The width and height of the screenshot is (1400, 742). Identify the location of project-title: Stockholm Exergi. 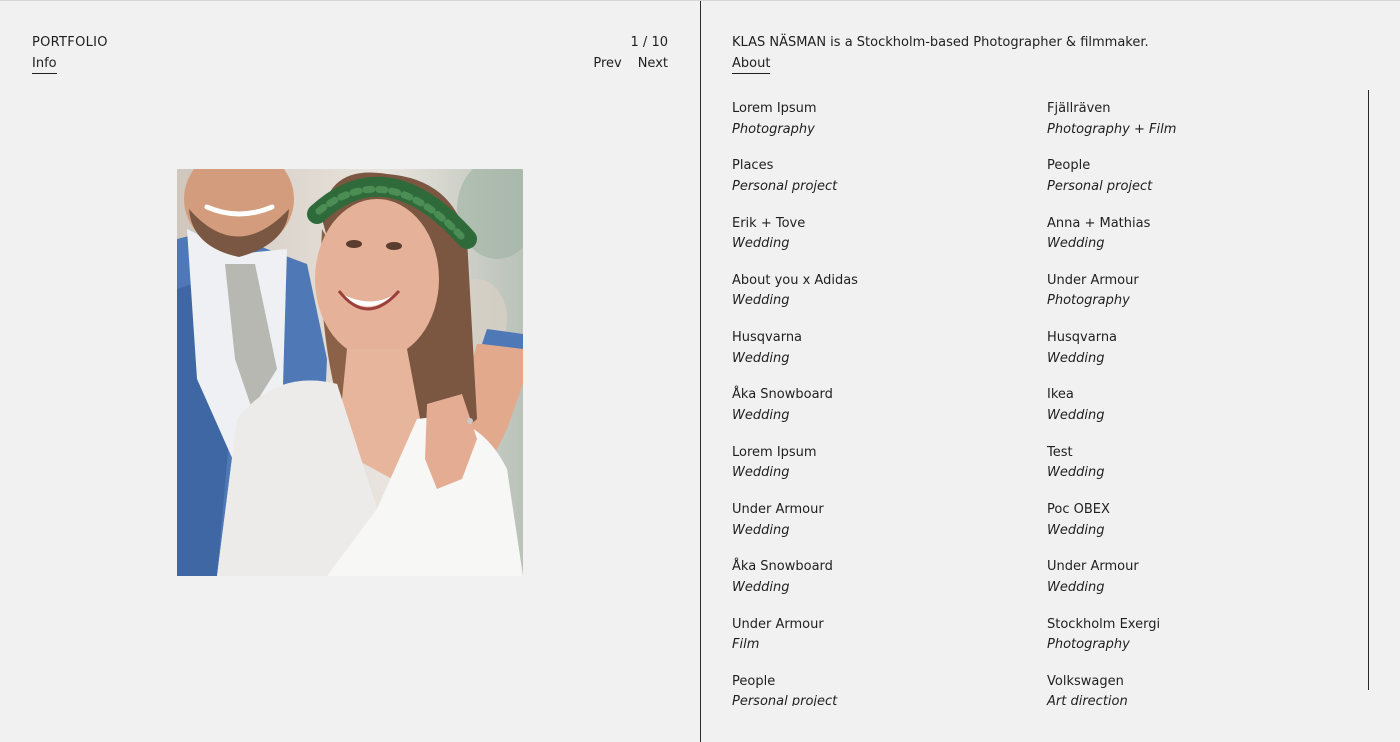
(1104, 624).